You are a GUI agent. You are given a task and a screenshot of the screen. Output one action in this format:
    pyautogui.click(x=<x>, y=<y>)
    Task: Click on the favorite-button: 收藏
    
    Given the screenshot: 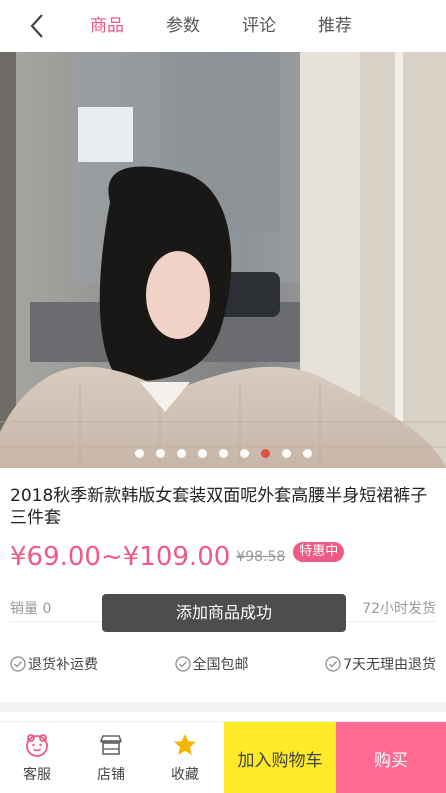 What is the action you would take?
    pyautogui.click(x=185, y=757)
    